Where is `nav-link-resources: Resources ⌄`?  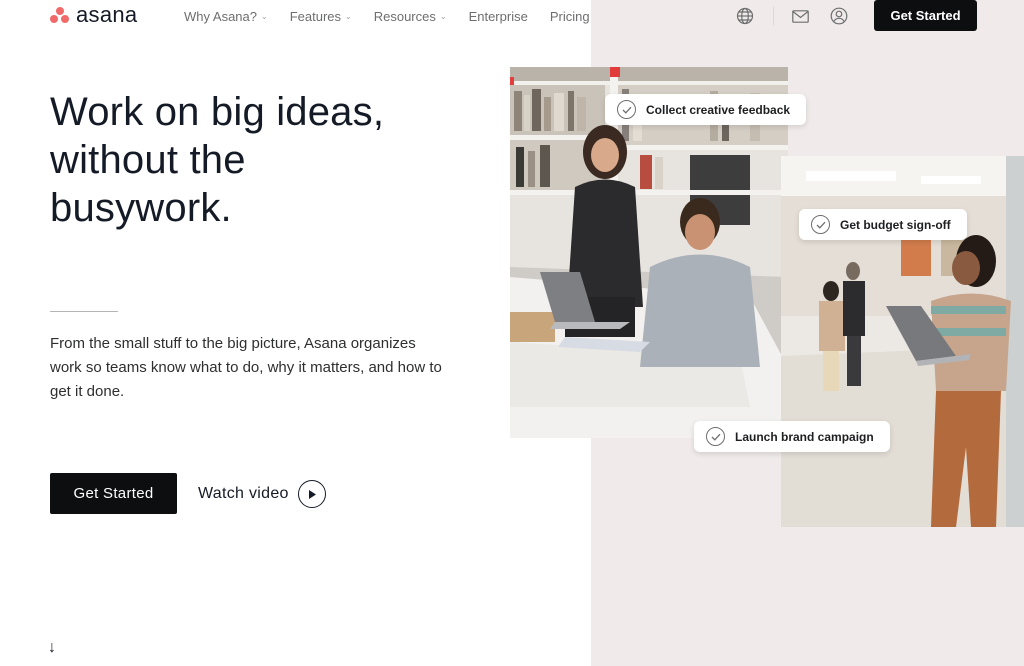
nav-link-resources: Resources ⌄ is located at coordinates (410, 16).